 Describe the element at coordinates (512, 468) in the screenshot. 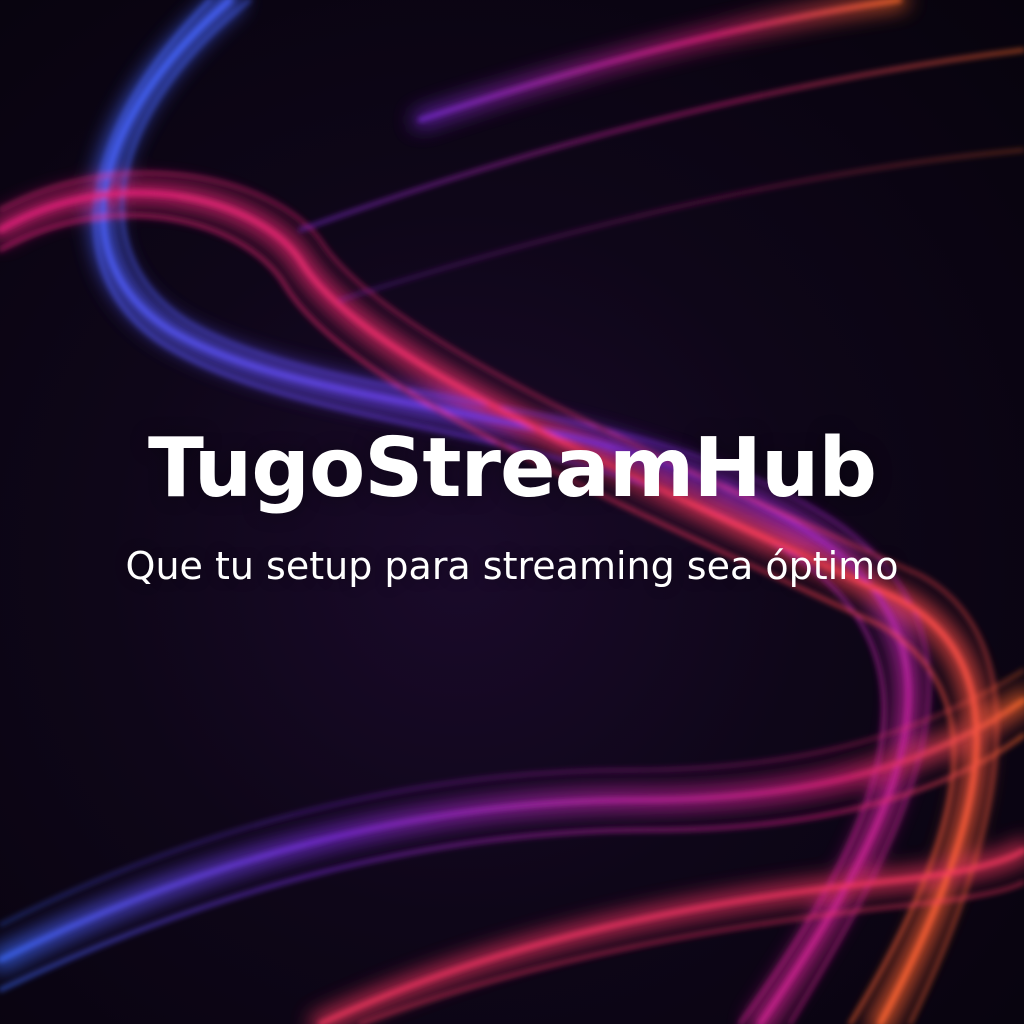

I see `brand-title: TugoStreamHub` at that location.